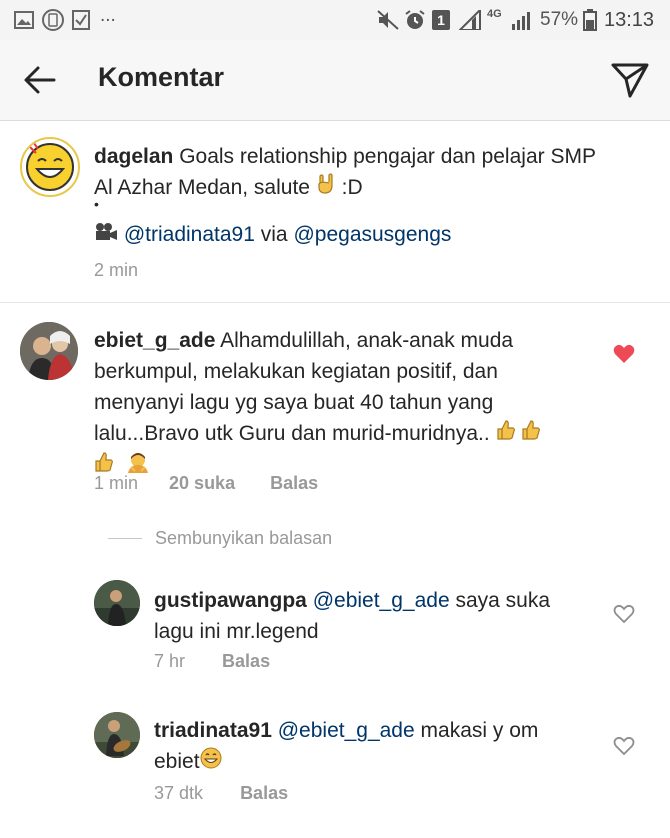 The image size is (670, 838). I want to click on alarm-icon, so click(415, 19).